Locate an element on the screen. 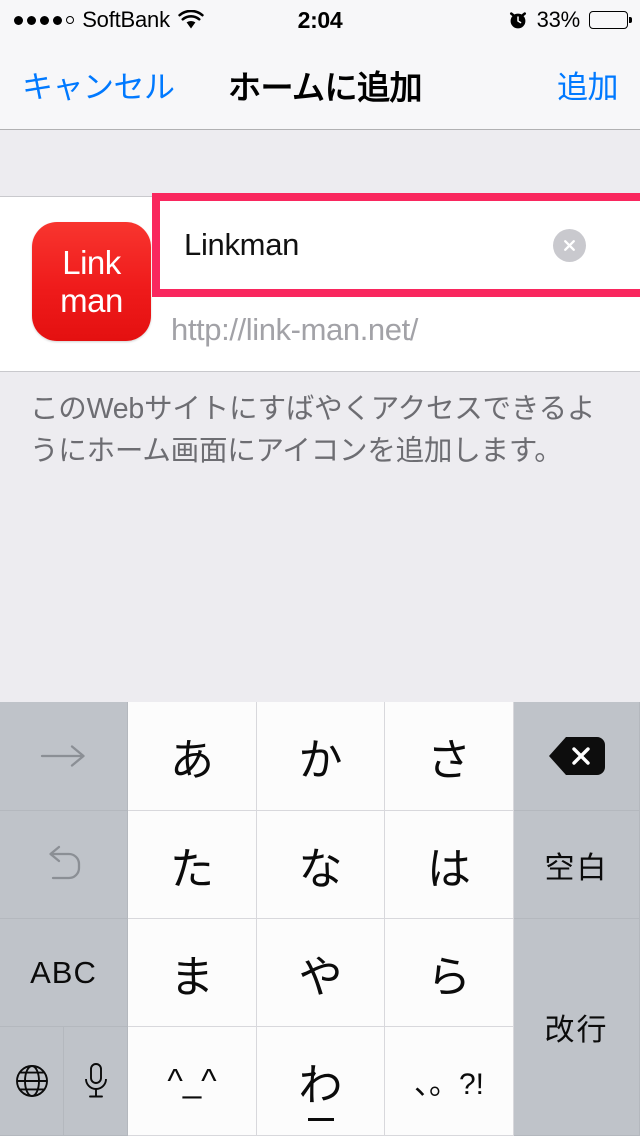 The width and height of the screenshot is (640, 1136). status-bar: SoftBank 2:04 33% is located at coordinates (320, 20).